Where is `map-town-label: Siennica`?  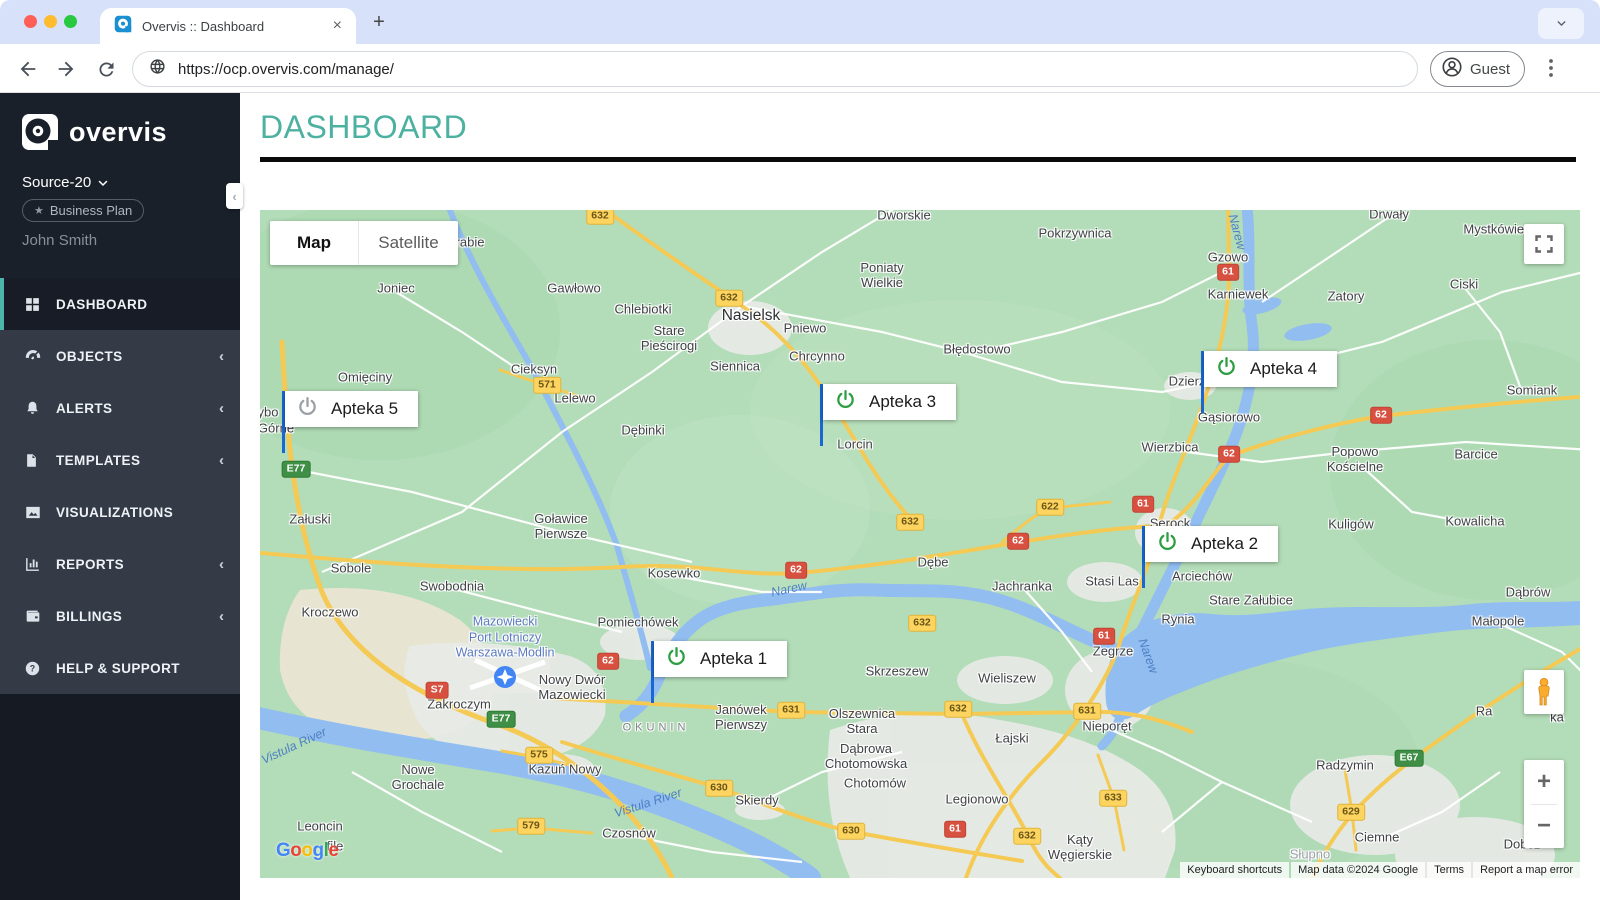
map-town-label: Siennica is located at coordinates (735, 366).